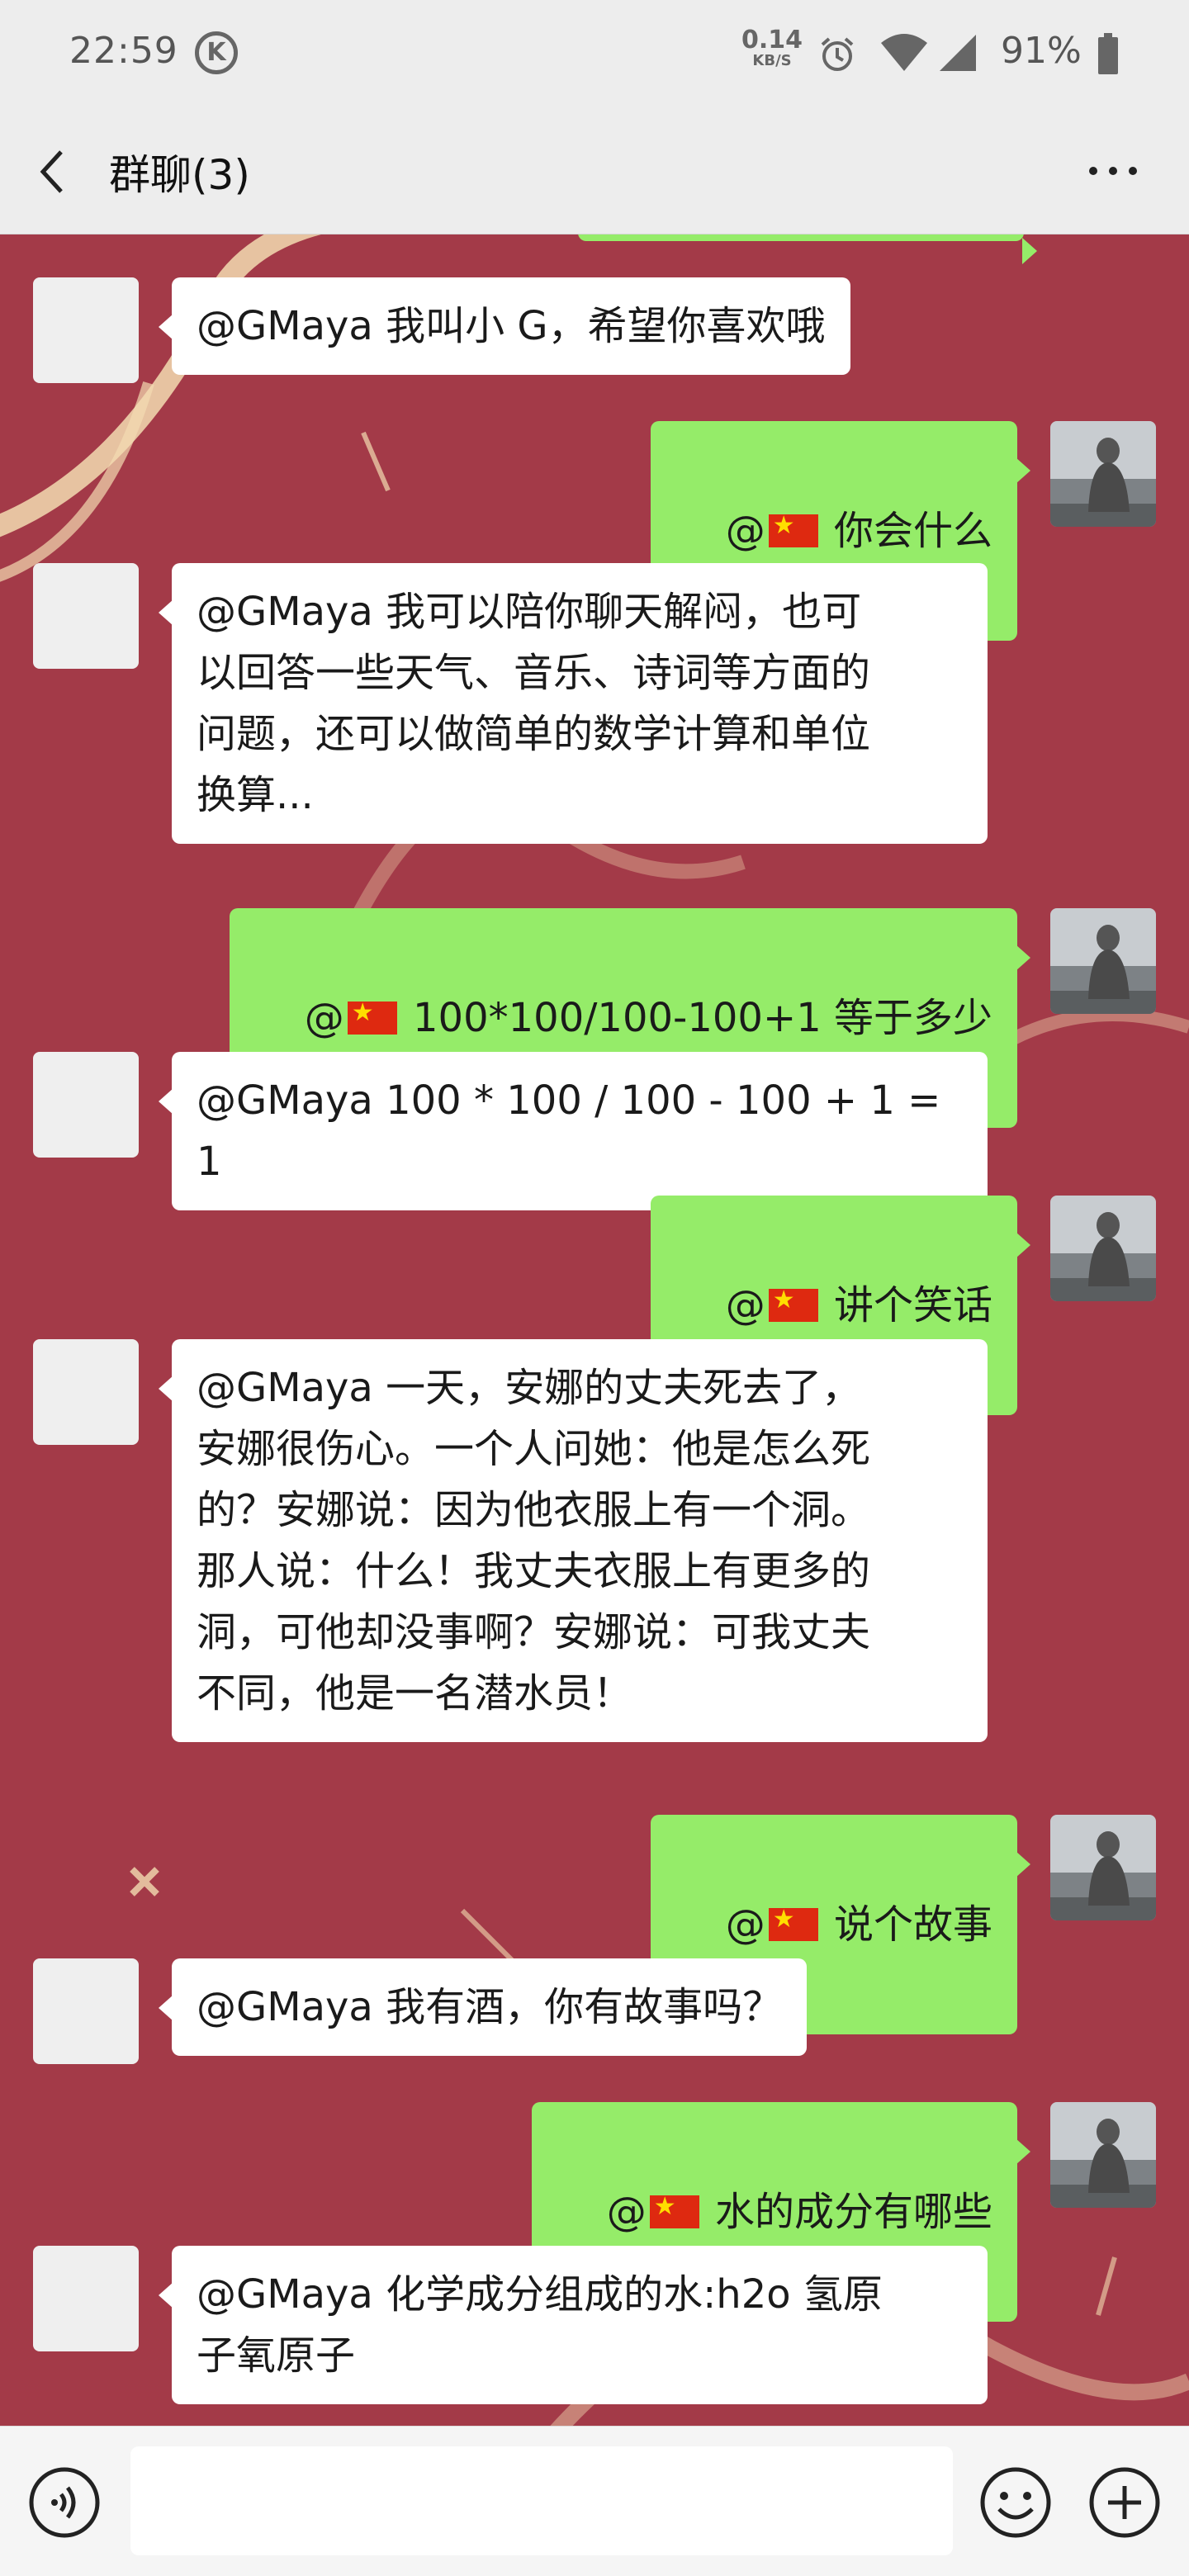 The width and height of the screenshot is (1189, 2576). I want to click on plus-icon, so click(1124, 2502).